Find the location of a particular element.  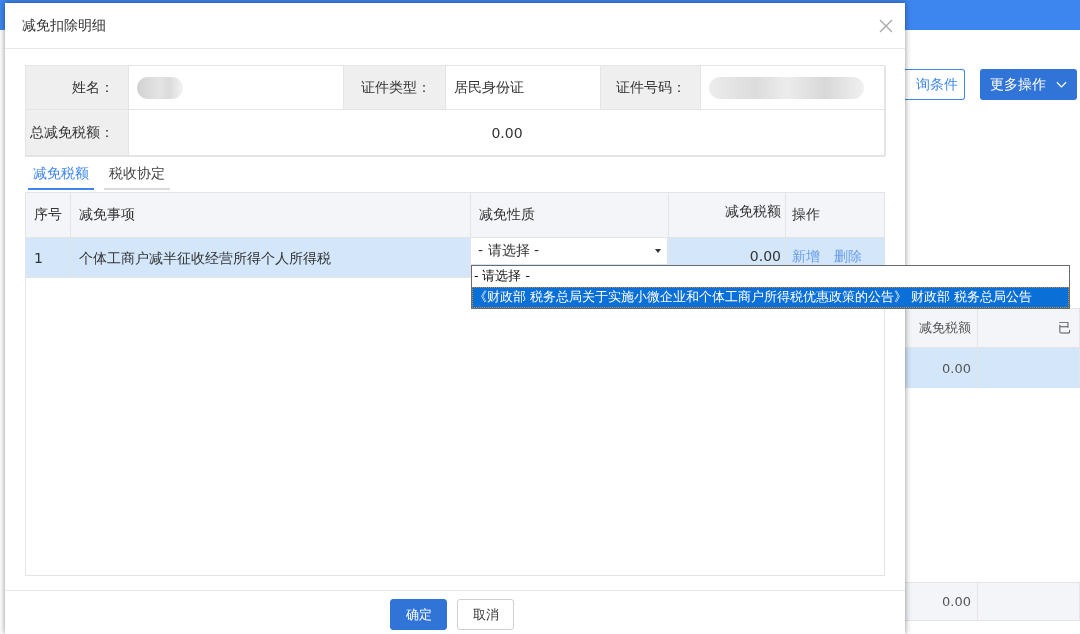

field-label: 总减免税额： is located at coordinates (72, 132).